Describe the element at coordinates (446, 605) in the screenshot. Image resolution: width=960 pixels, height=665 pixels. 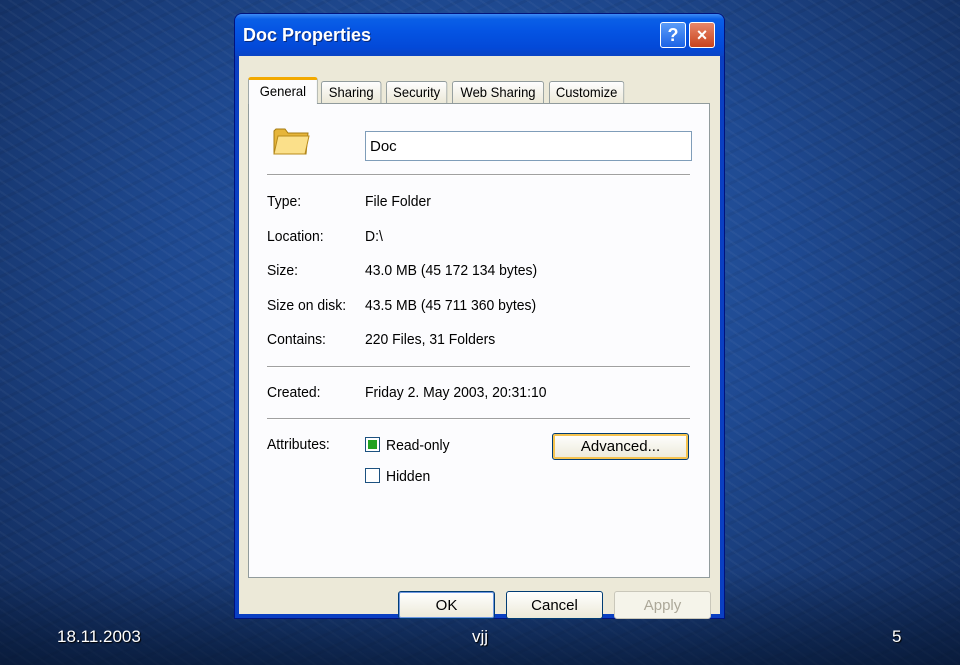
I see `ok-button: OK` at that location.